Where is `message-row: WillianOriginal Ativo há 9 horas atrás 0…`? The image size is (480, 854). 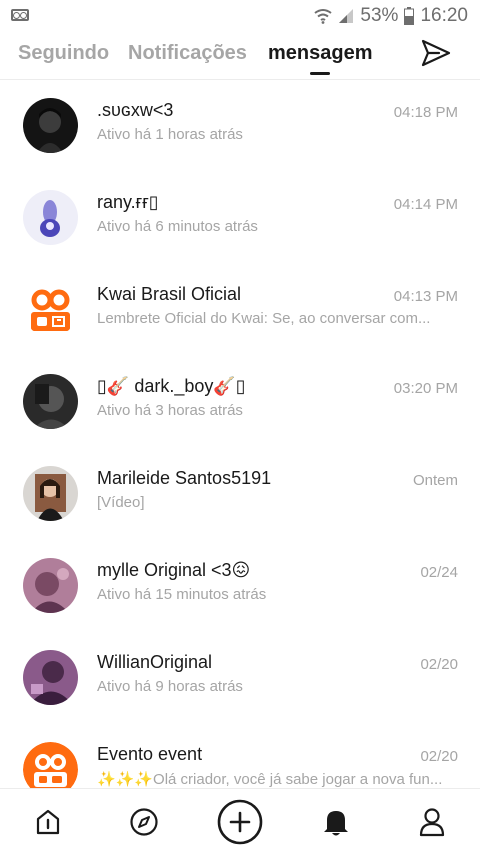 message-row: WillianOriginal Ativo há 9 horas atrás 0… is located at coordinates (240, 678).